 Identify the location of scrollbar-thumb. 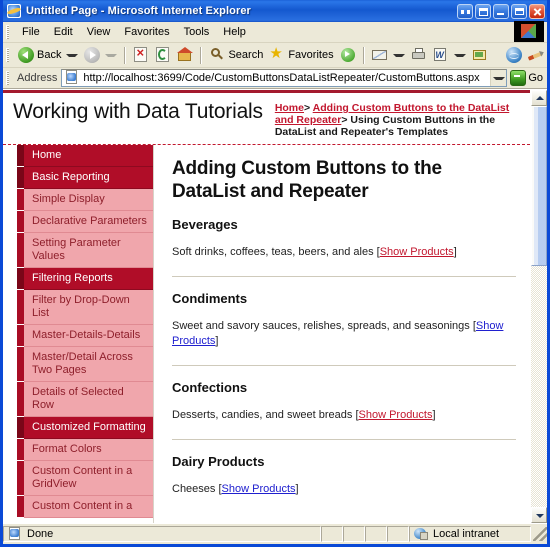
(539, 186).